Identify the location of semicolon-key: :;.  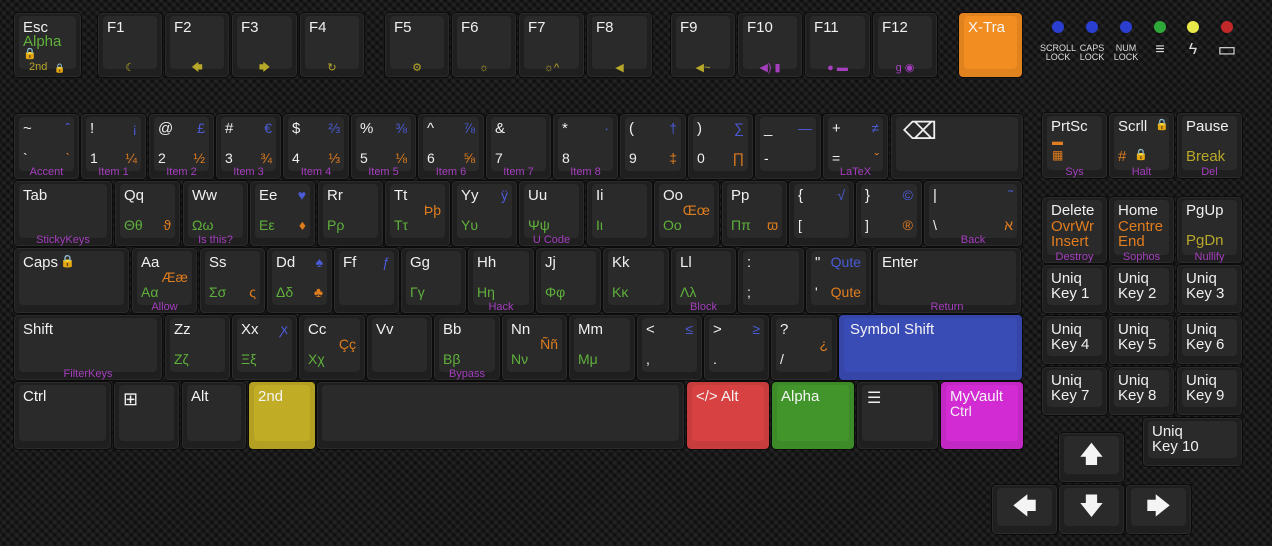
(771, 280).